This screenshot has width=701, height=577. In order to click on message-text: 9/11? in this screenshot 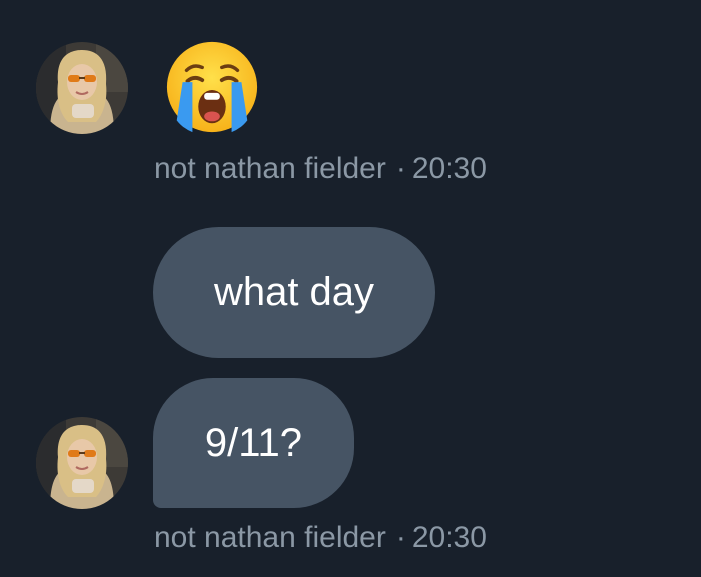, I will do `click(253, 442)`.